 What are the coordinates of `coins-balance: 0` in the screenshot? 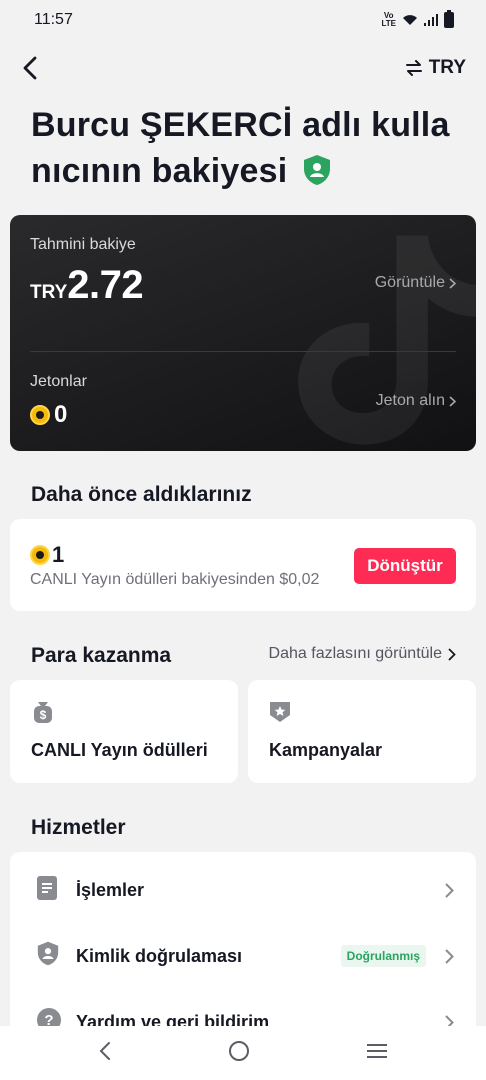 It's located at (48, 415).